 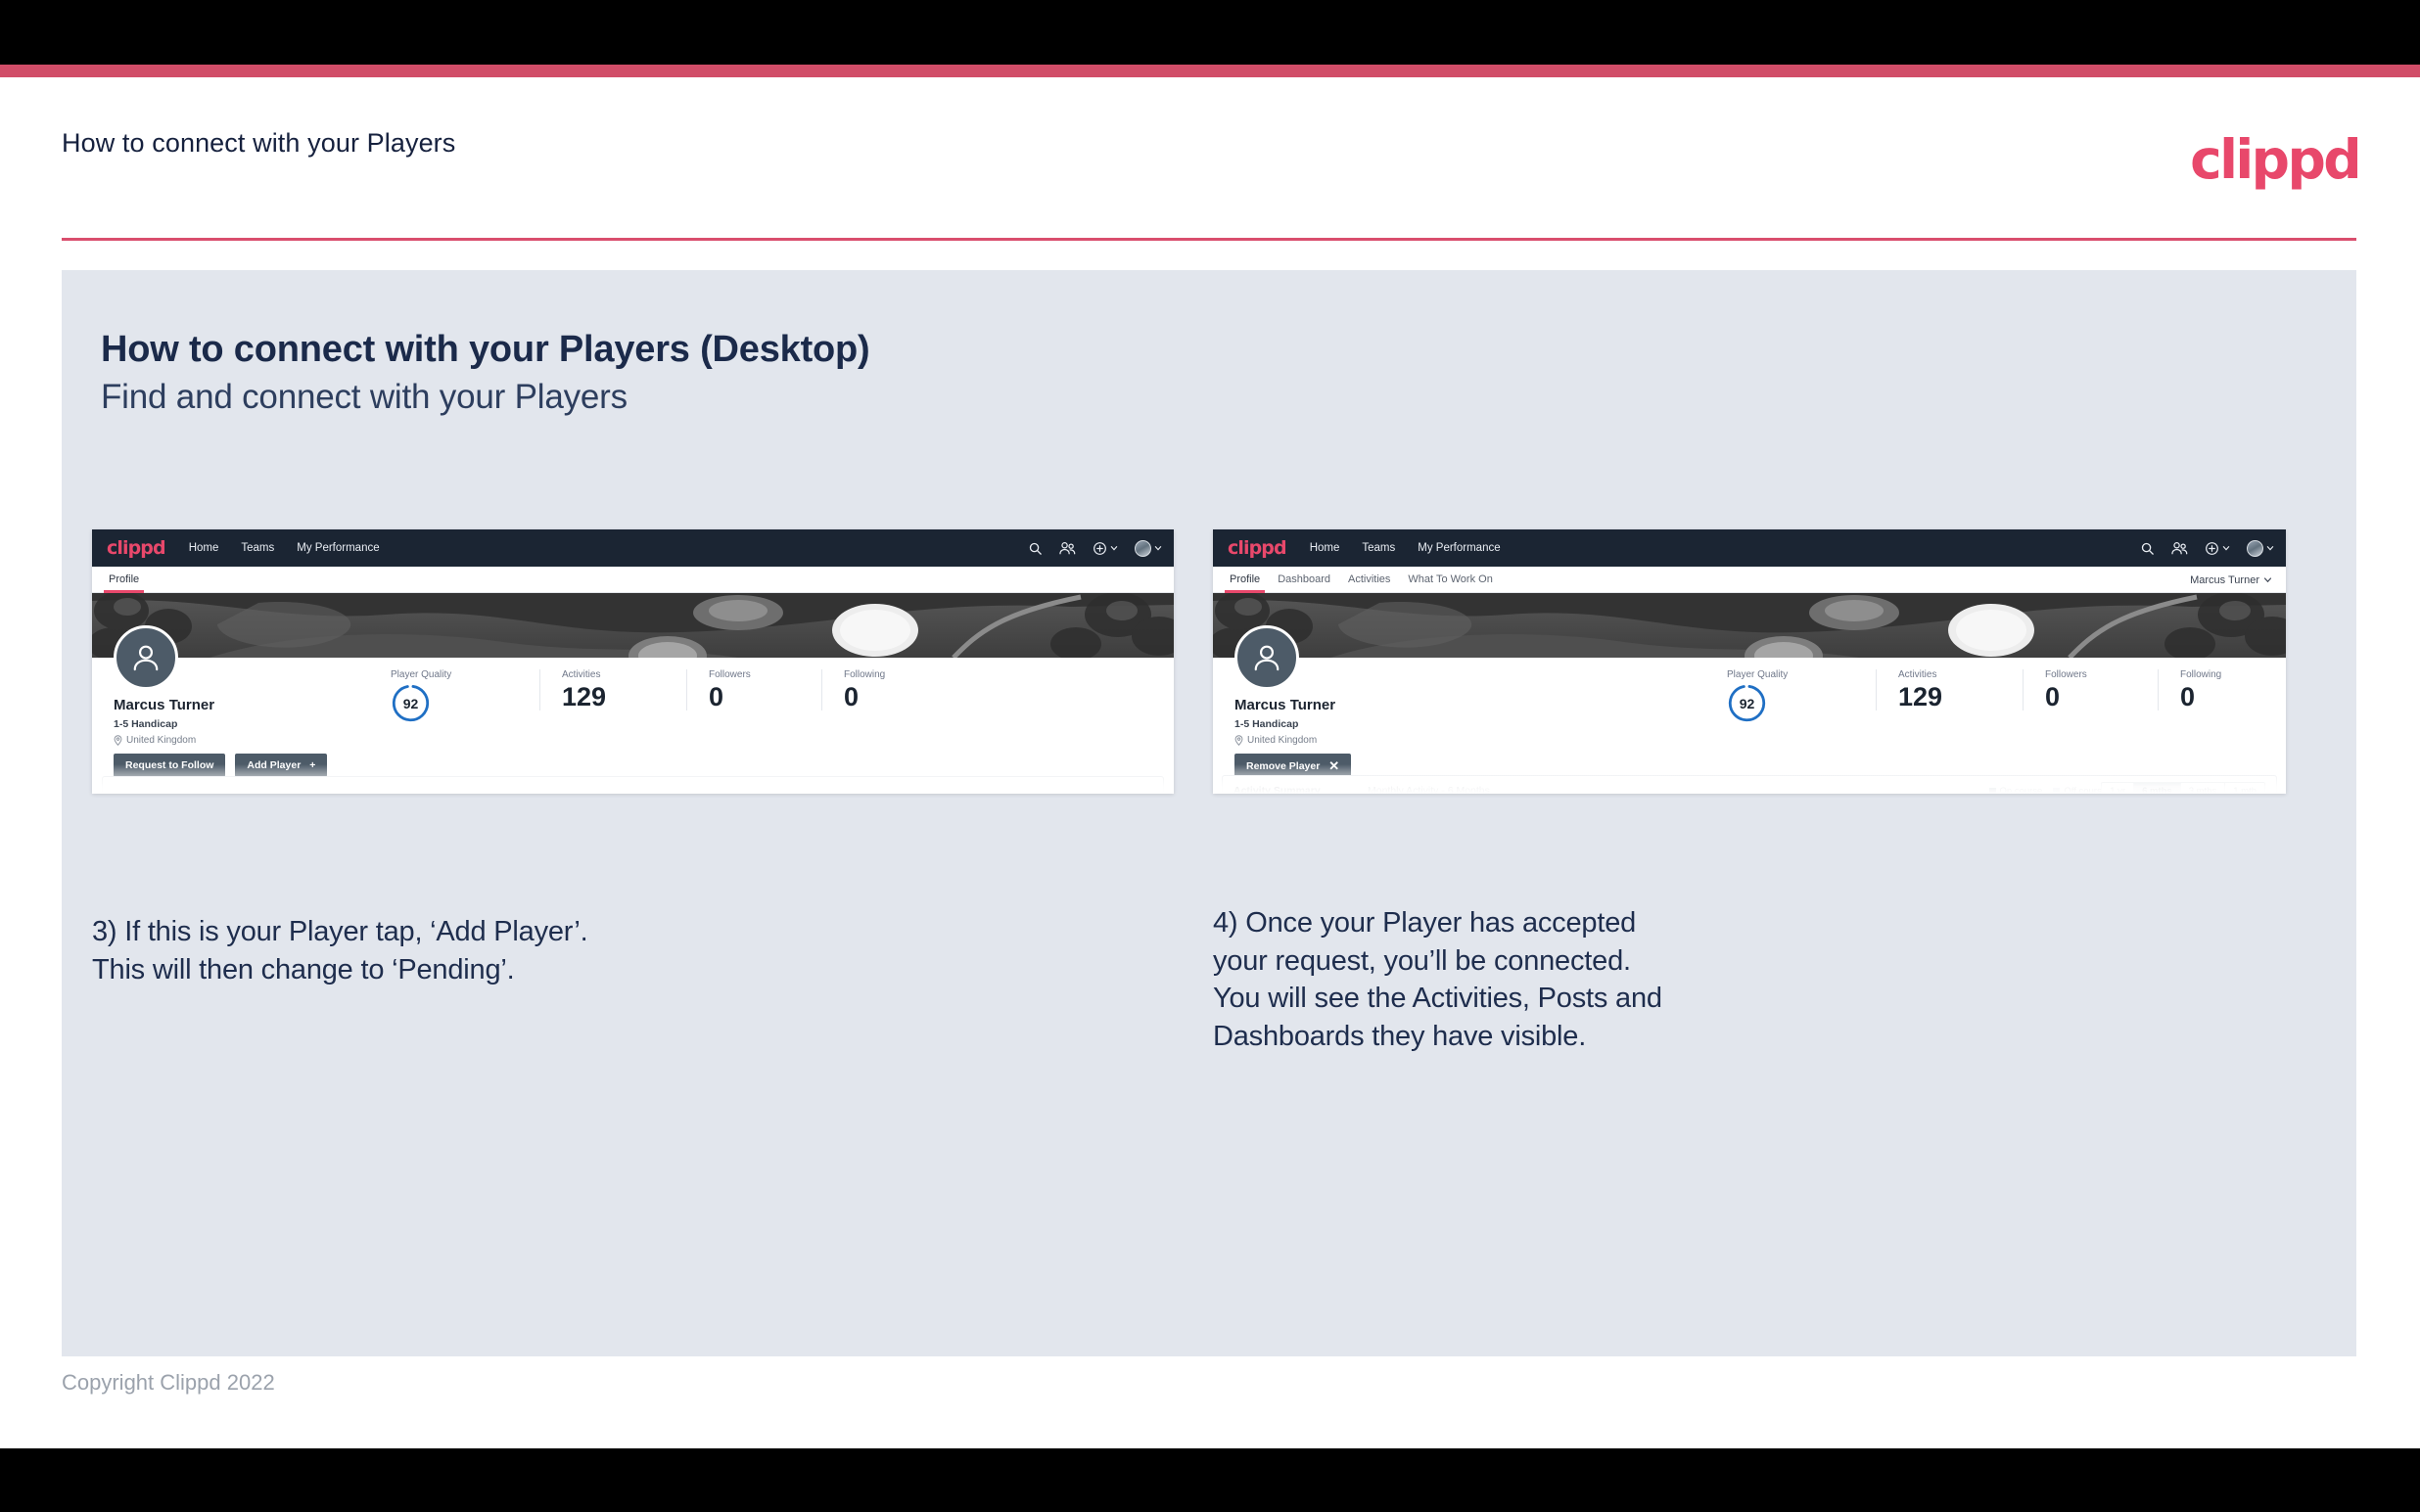 I want to click on player-selector-label: Marcus Turner, so click(x=2224, y=579).